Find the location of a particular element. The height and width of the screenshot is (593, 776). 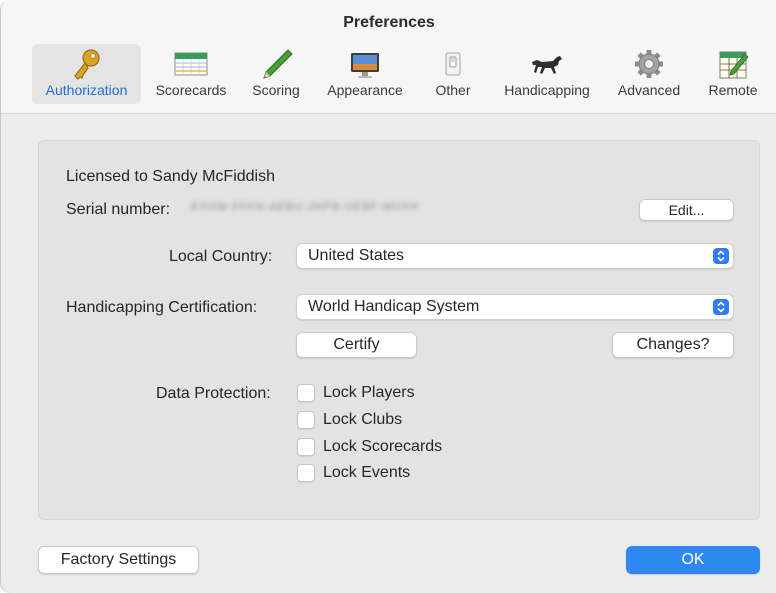

local-country-value: United States is located at coordinates (356, 255).